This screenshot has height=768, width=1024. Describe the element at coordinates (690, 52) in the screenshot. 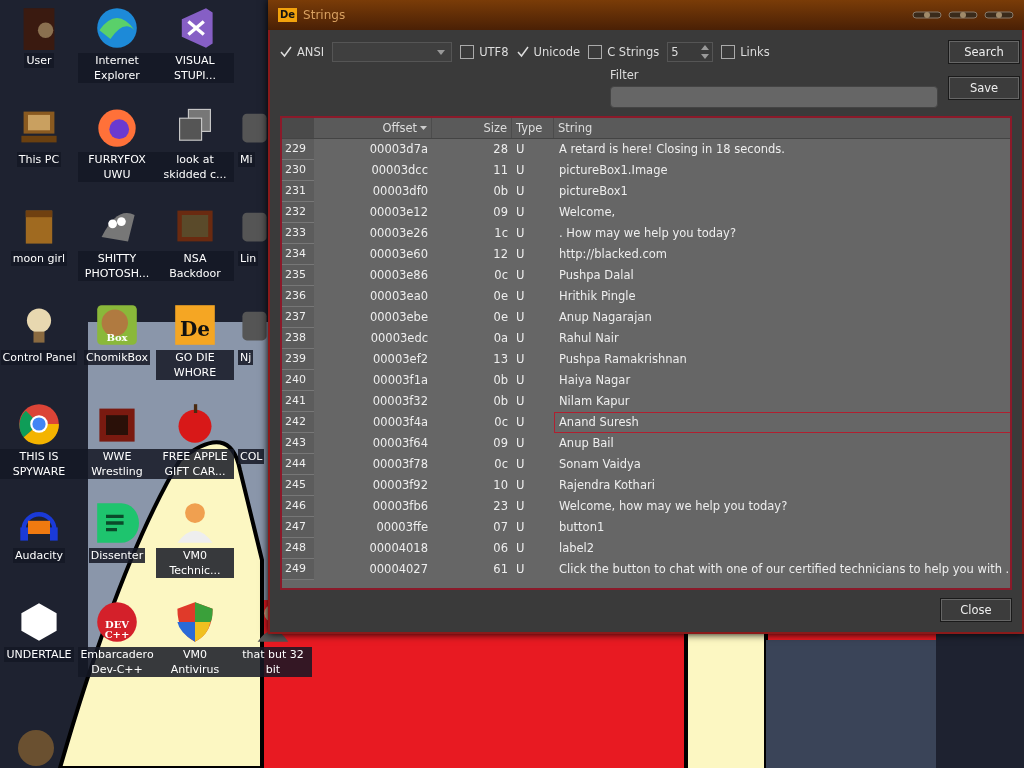

I see `number-spinner: 5` at that location.